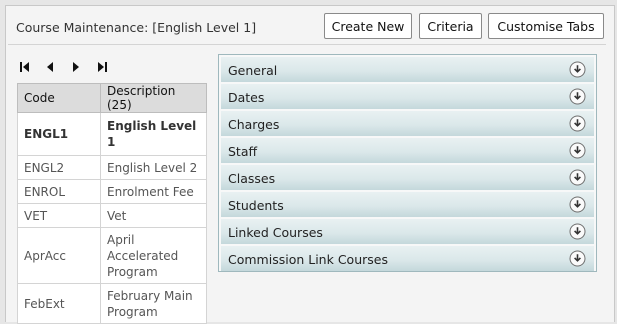 The height and width of the screenshot is (324, 617). Describe the element at coordinates (246, 97) in the screenshot. I see `section-label: Dates` at that location.